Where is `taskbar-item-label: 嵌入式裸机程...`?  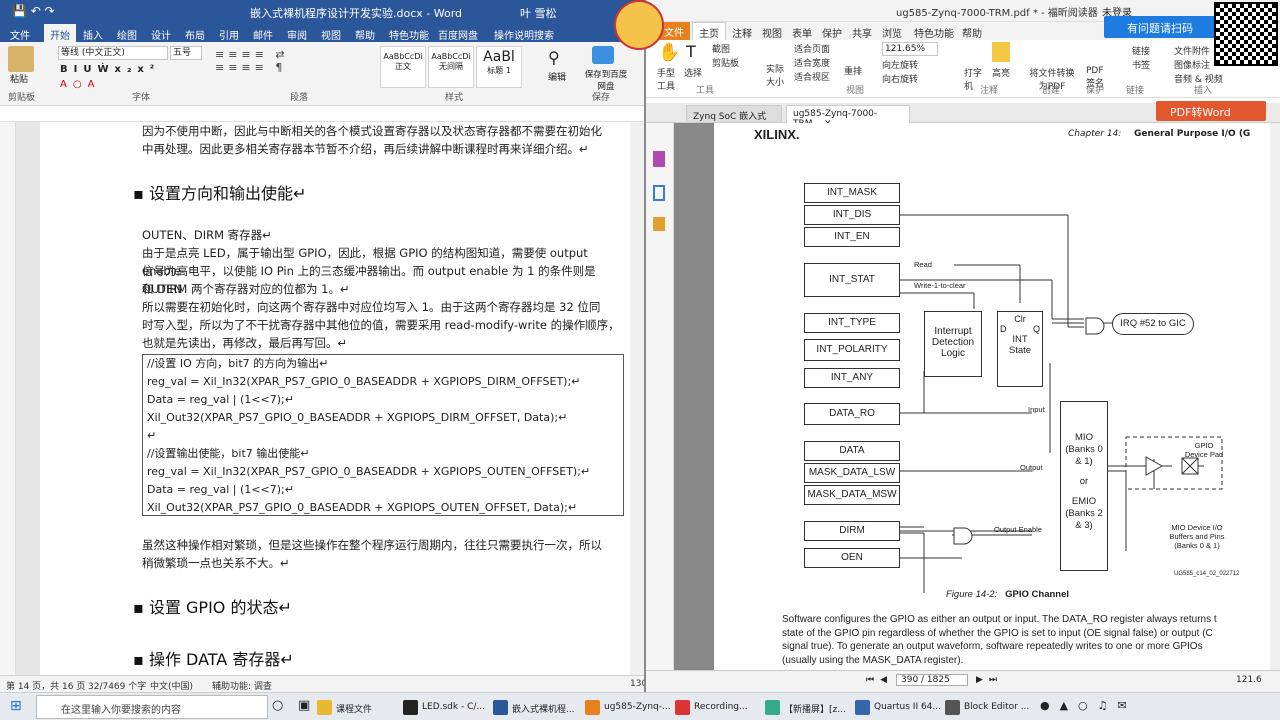
taskbar-item-label: 嵌入式裸机程... is located at coordinates (543, 710).